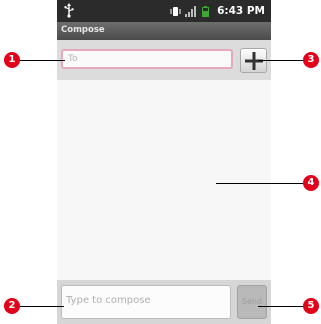 The width and height of the screenshot is (321, 324). I want to click on to-field: To, so click(147, 59).